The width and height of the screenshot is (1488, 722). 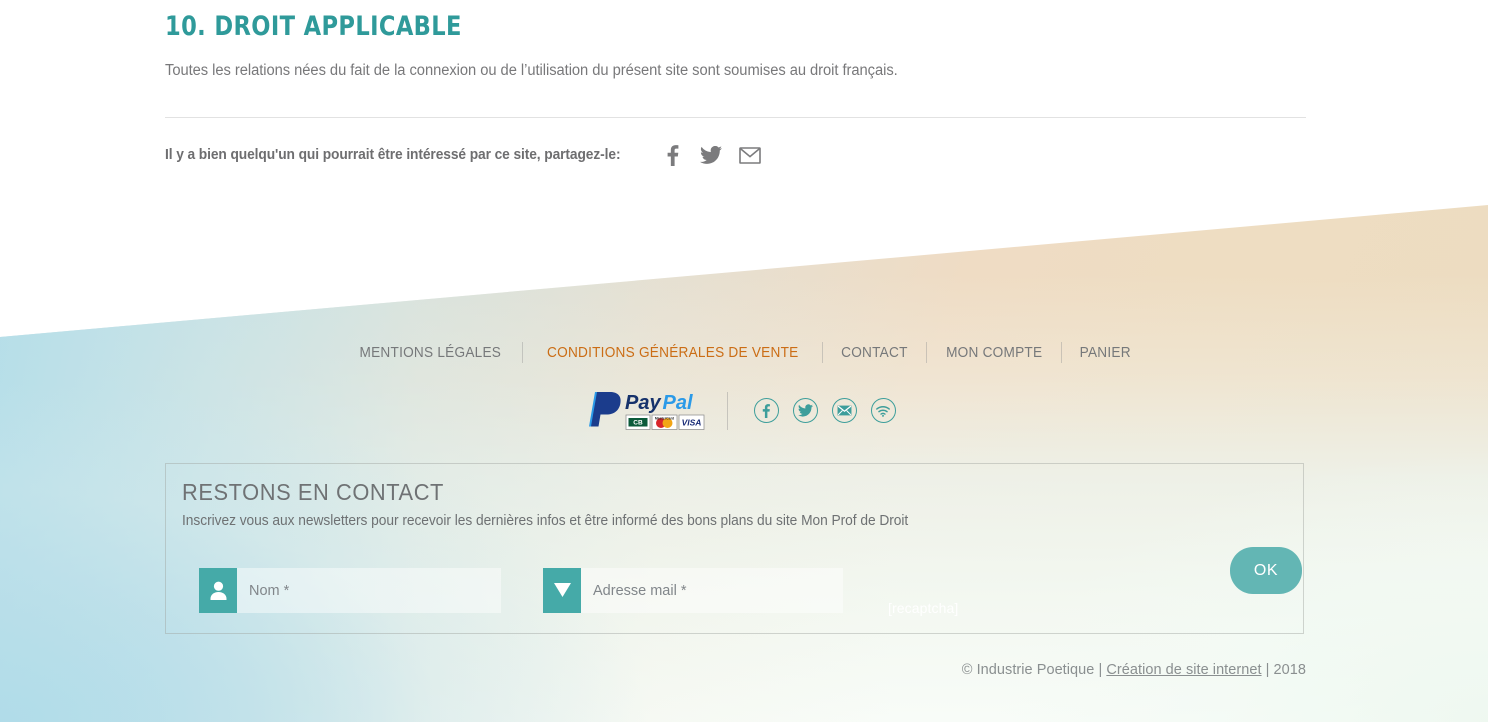 I want to click on payment-social-row: Pay Pal CB MasterCard VISA, so click(x=744, y=410).